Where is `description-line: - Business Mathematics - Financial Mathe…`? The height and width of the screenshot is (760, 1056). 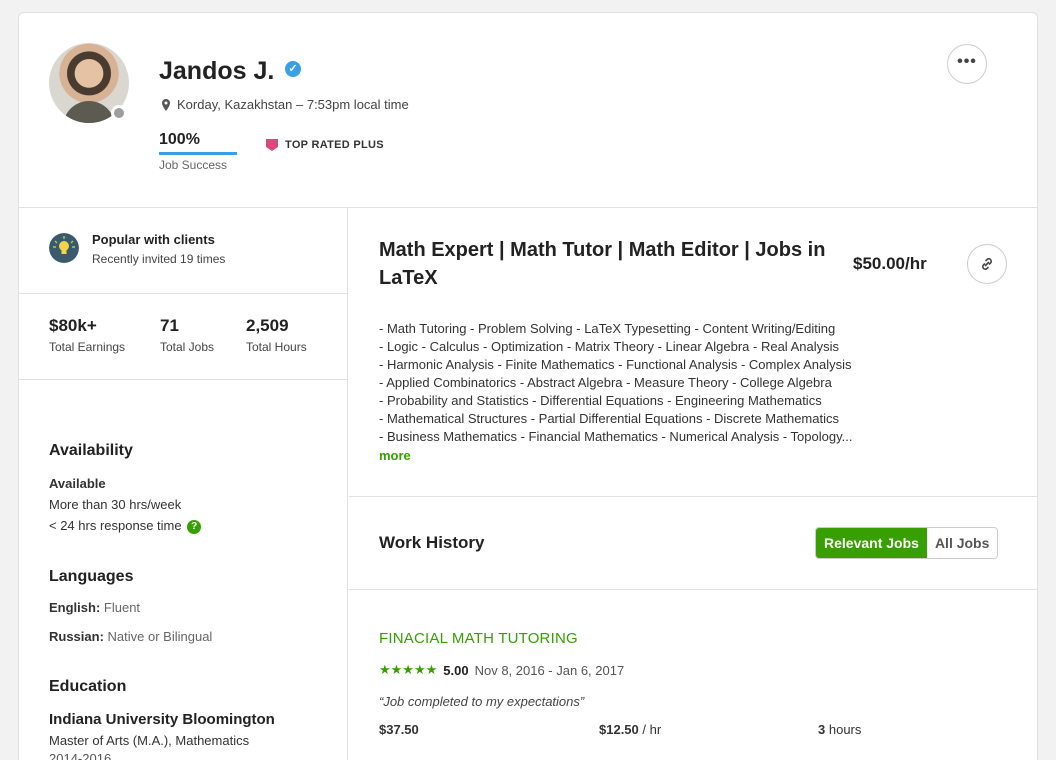 description-line: - Business Mathematics - Financial Mathe… is located at coordinates (616, 436).